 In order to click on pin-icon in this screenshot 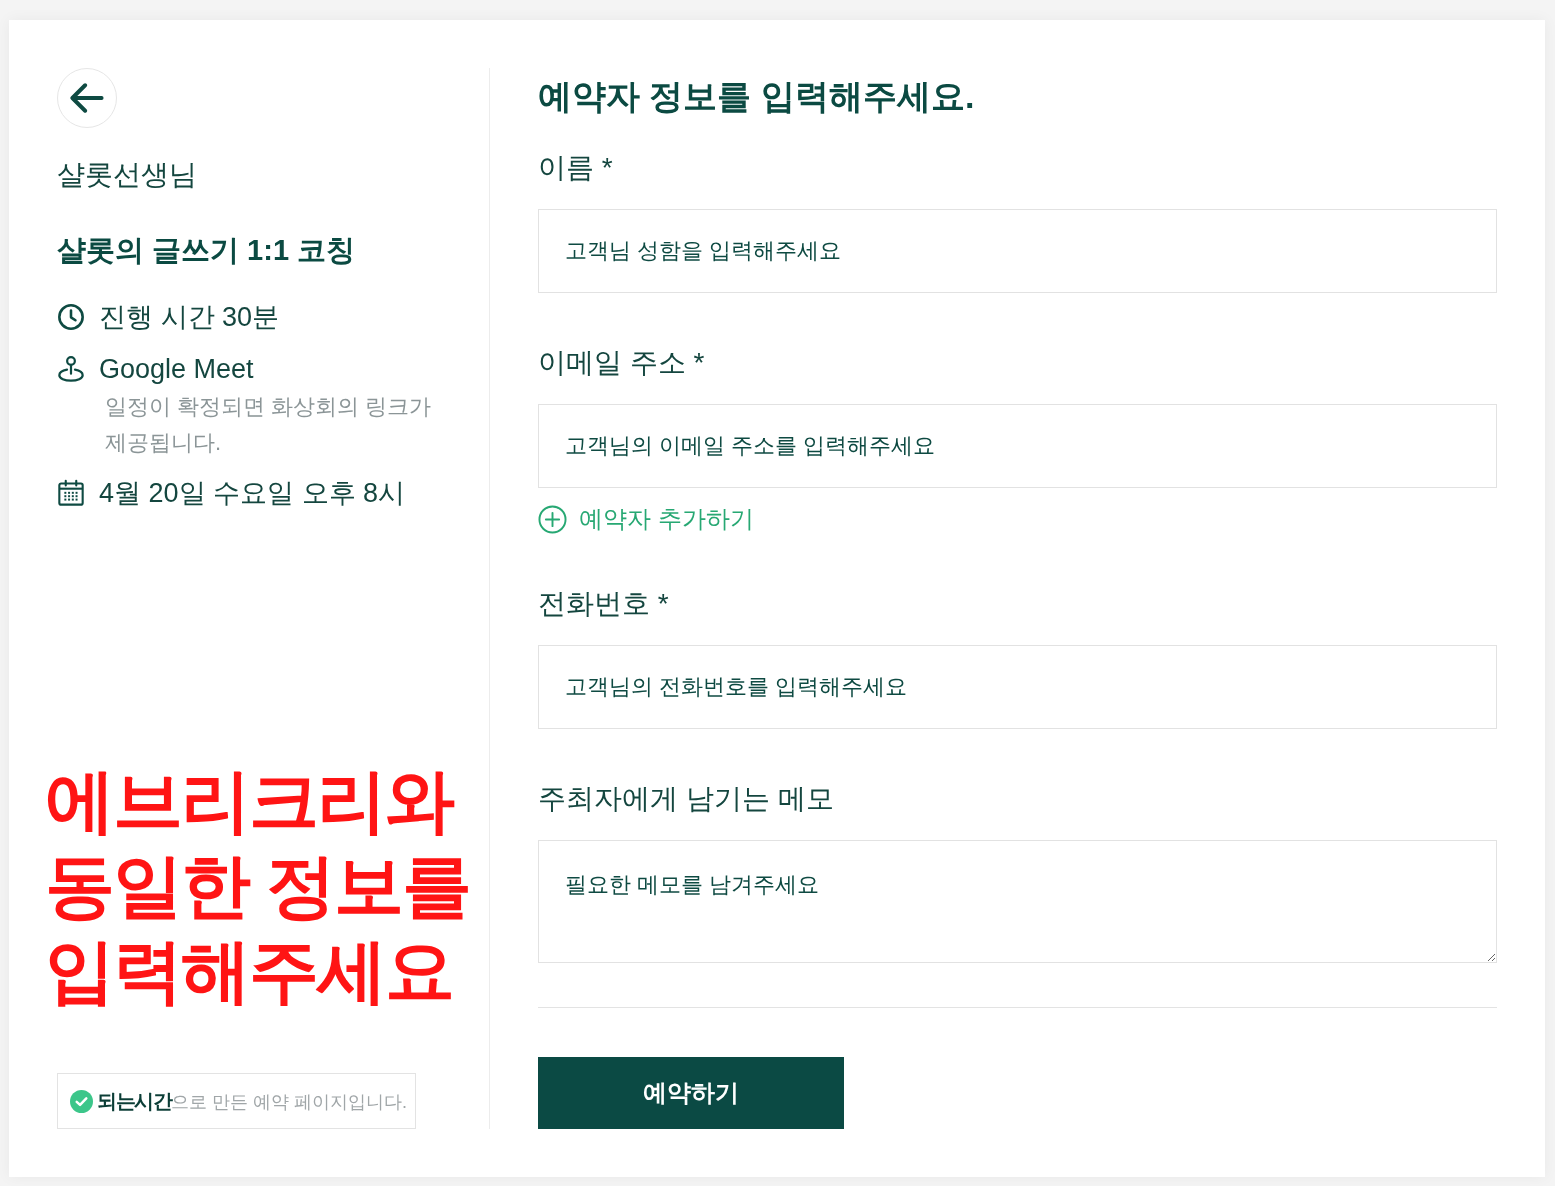, I will do `click(71, 369)`.